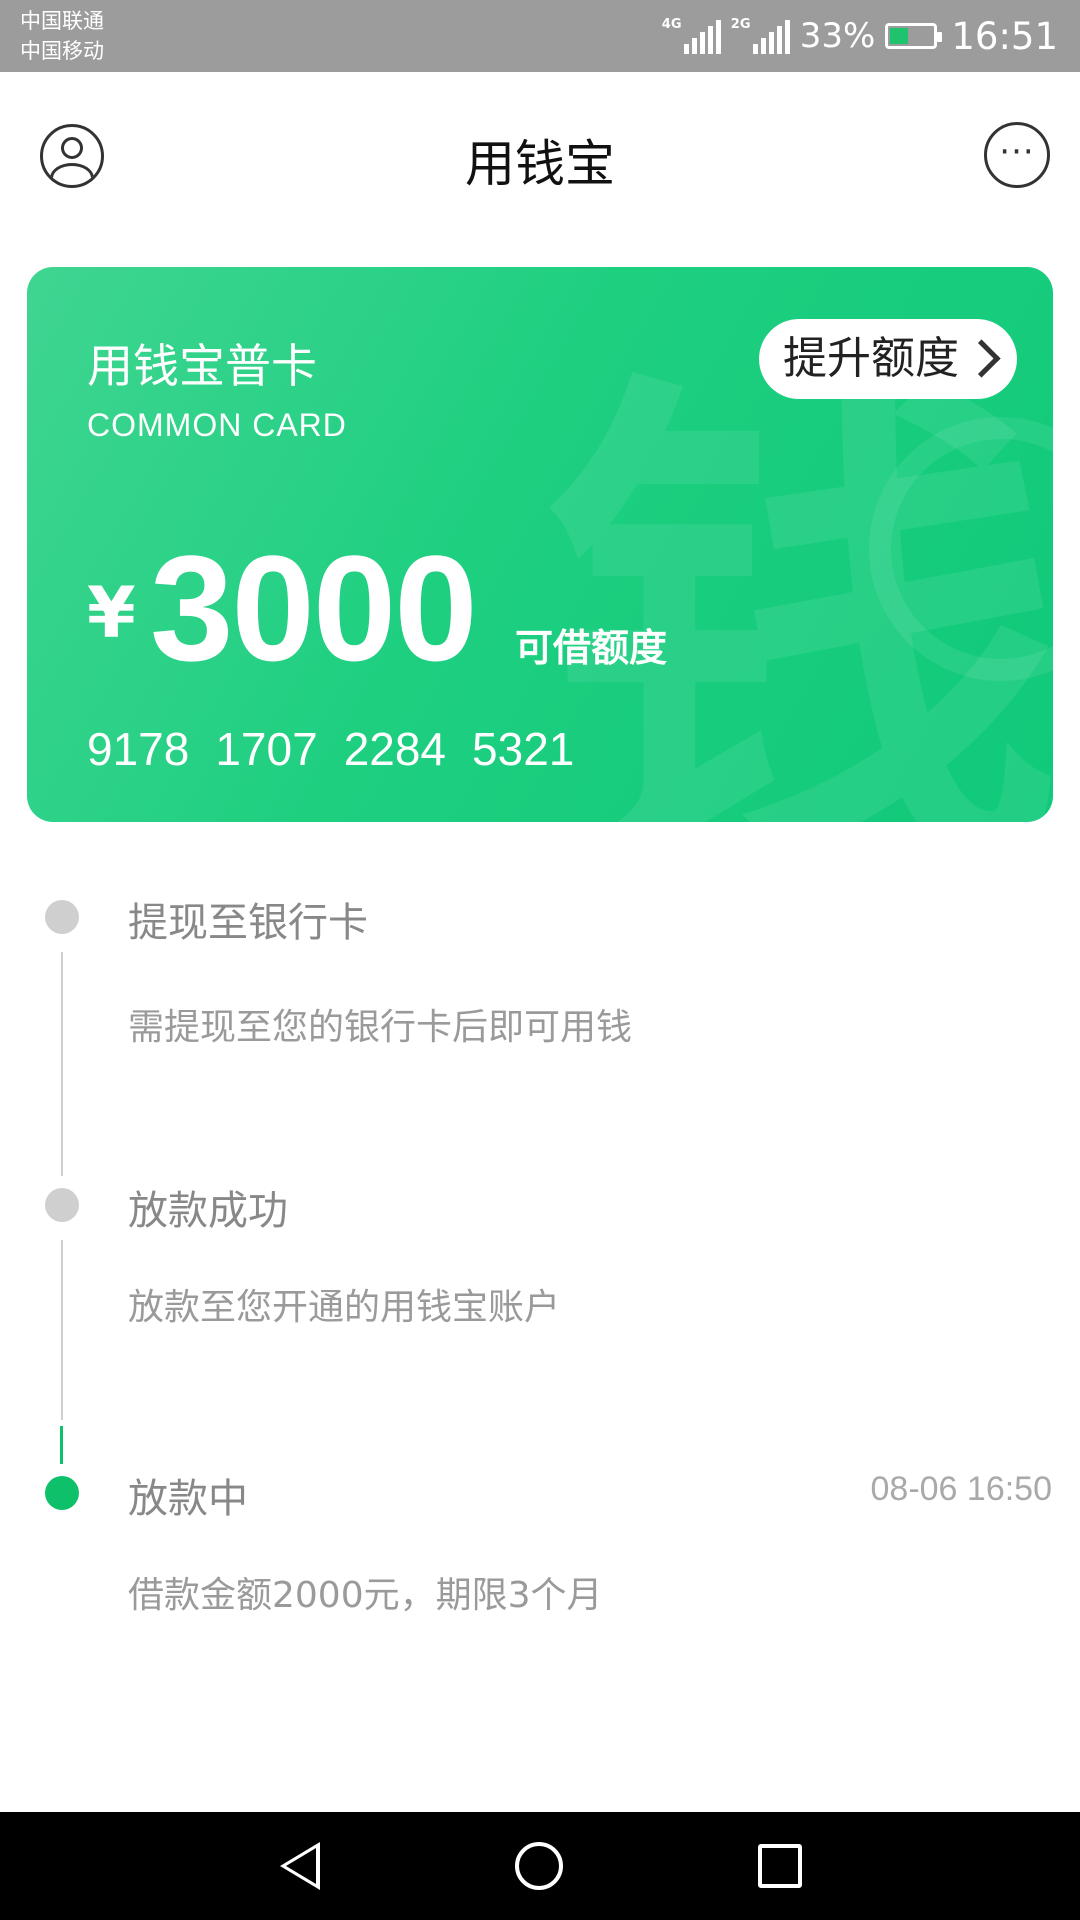 The image size is (1080, 1920). Describe the element at coordinates (961, 1489) in the screenshot. I see `step-time: 08-06 16:50` at that location.